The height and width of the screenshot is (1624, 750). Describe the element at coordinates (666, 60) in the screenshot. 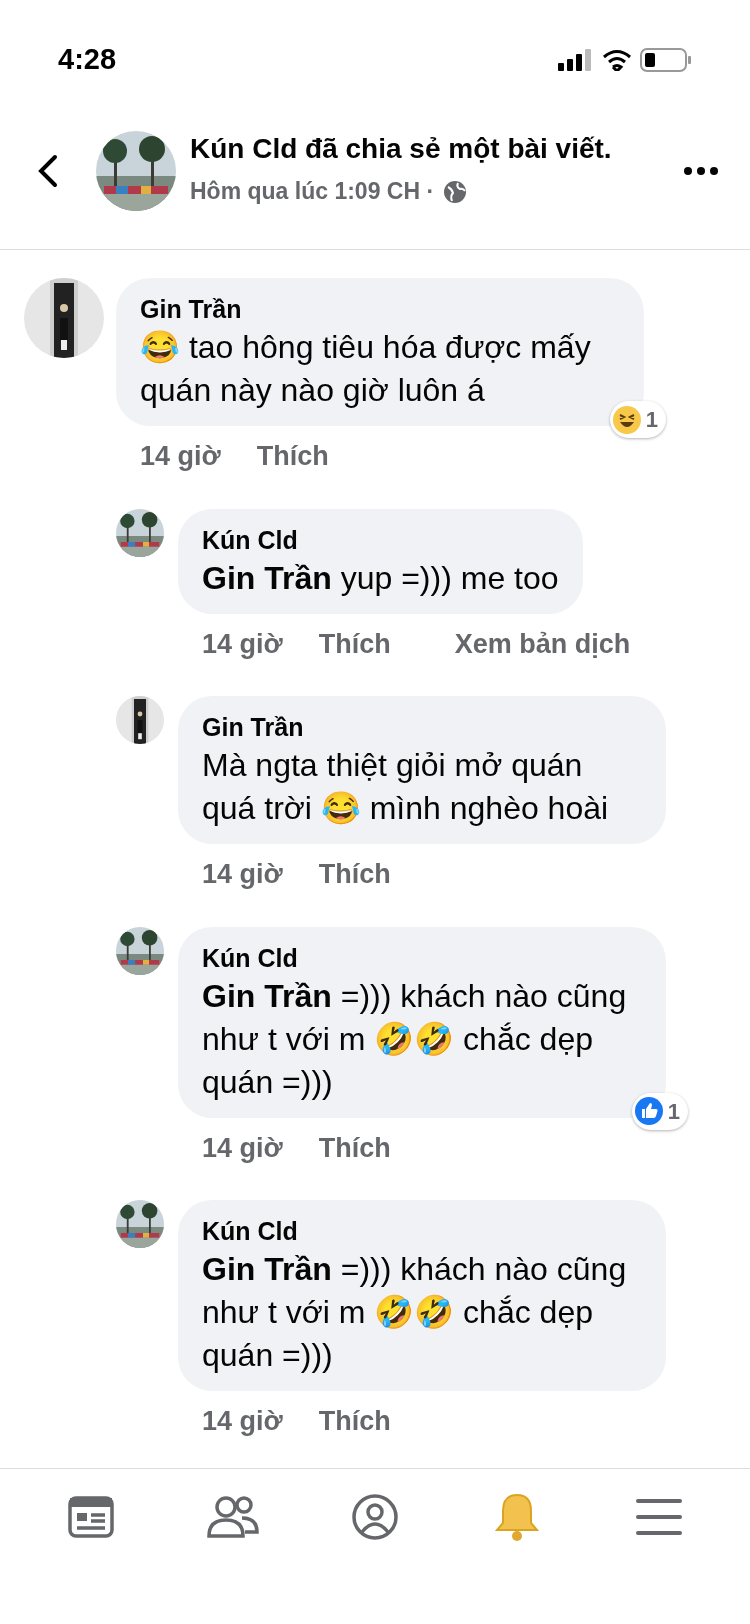

I see `battery-icon` at that location.